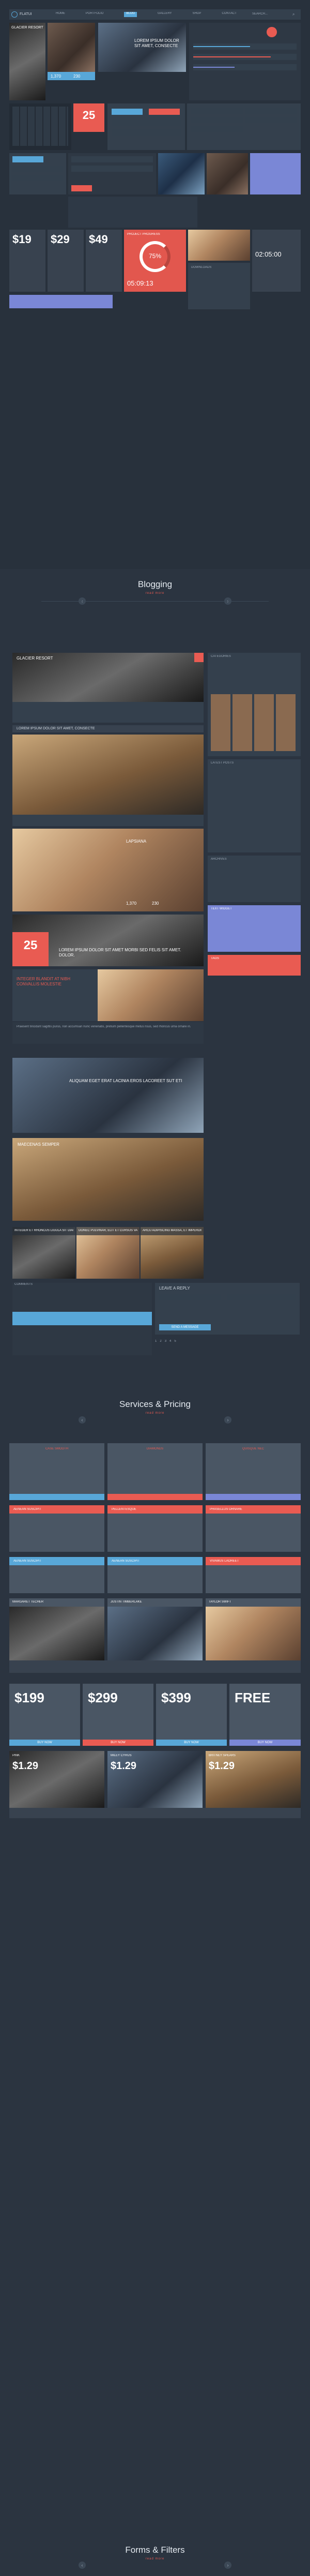 This screenshot has width=310, height=2576. I want to click on team-3-photo, so click(254, 1633).